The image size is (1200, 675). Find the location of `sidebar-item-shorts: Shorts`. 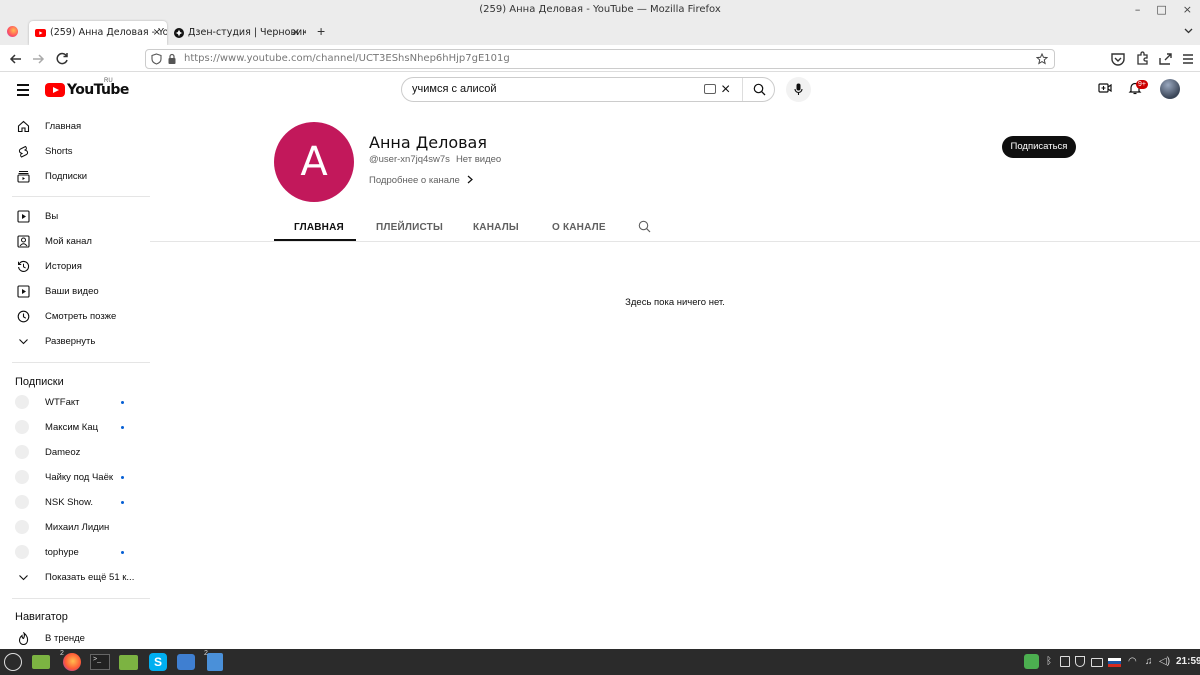

sidebar-item-shorts: Shorts is located at coordinates (75, 151).